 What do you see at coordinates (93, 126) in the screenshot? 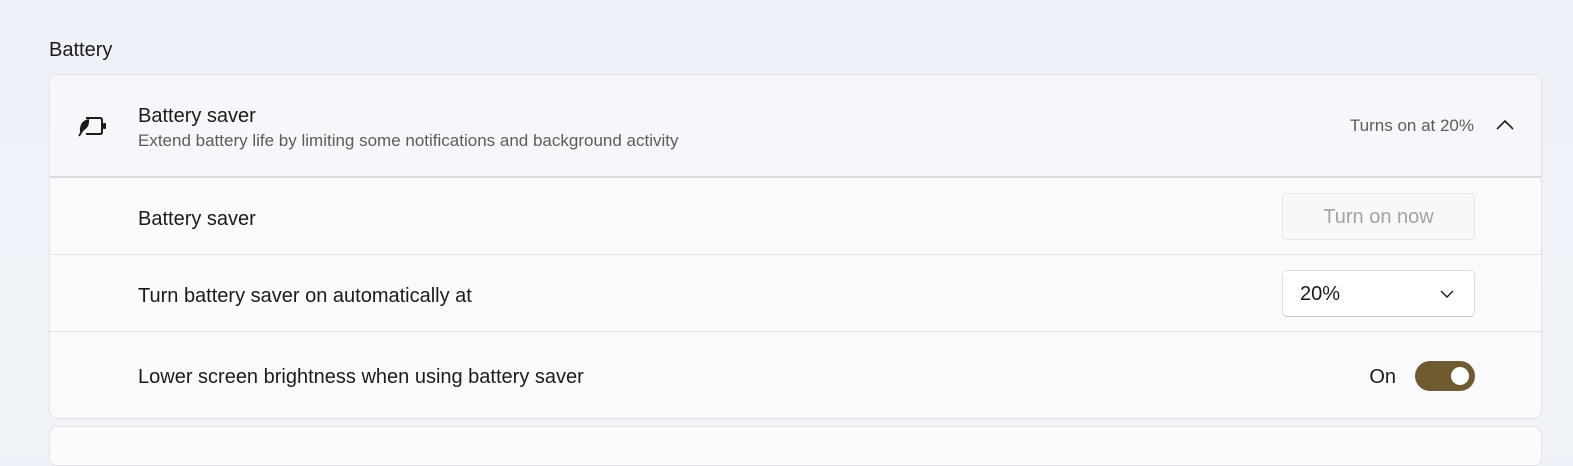
I see `battery-saver-icon` at bounding box center [93, 126].